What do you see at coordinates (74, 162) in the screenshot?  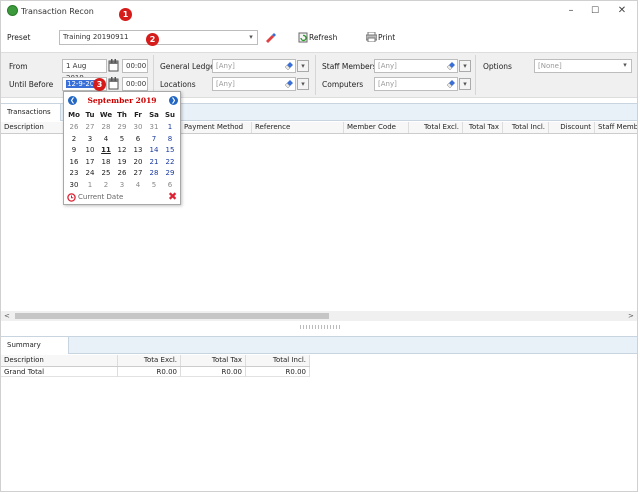 I see `calendar-day: 16` at bounding box center [74, 162].